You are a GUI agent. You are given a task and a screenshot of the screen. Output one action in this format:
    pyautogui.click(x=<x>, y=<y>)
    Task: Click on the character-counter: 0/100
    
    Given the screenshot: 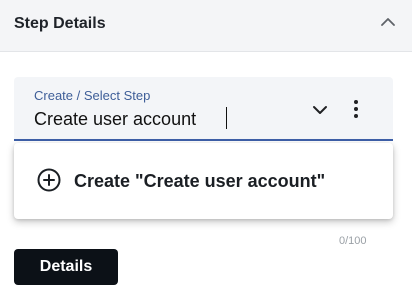 What is the action you would take?
    pyautogui.click(x=353, y=241)
    